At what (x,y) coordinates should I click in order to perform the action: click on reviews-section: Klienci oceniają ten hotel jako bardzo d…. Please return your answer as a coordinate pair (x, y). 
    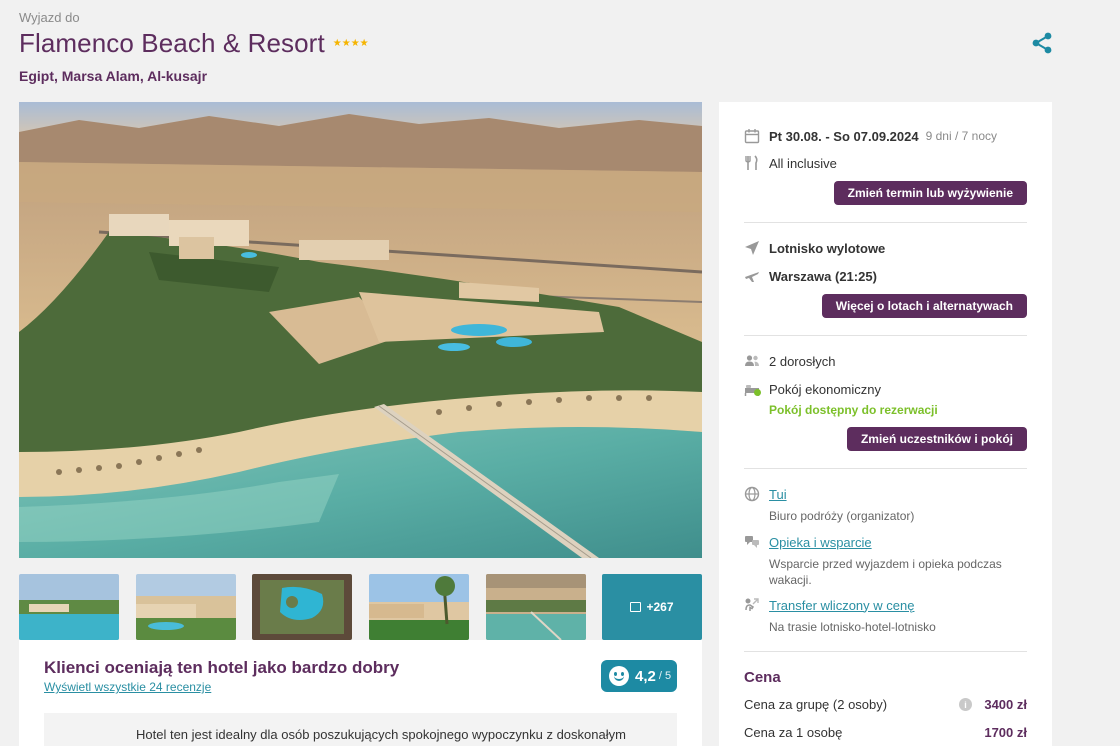
    Looking at the image, I should click on (360, 693).